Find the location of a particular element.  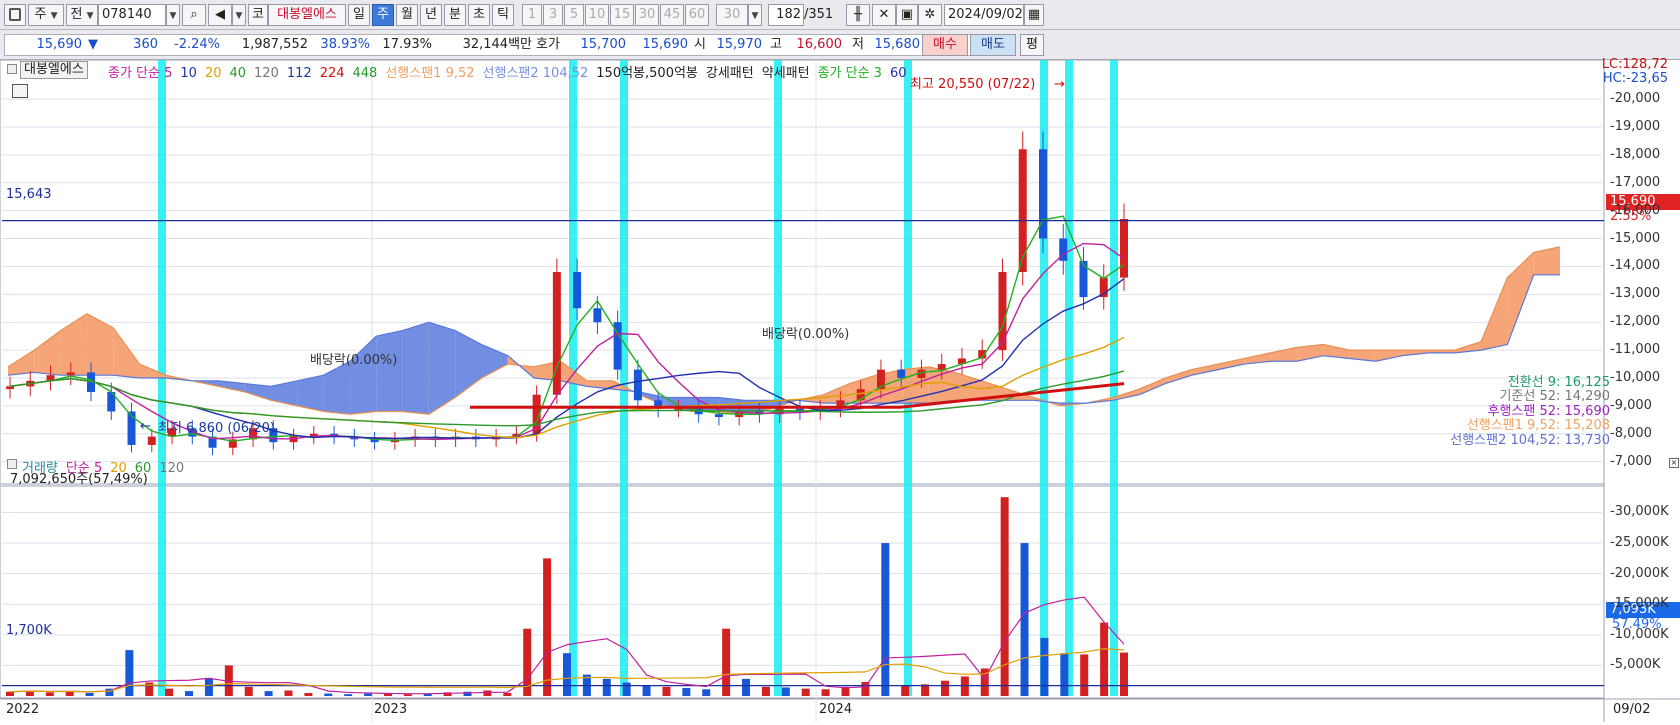

sell-button: 매도 is located at coordinates (993, 45).